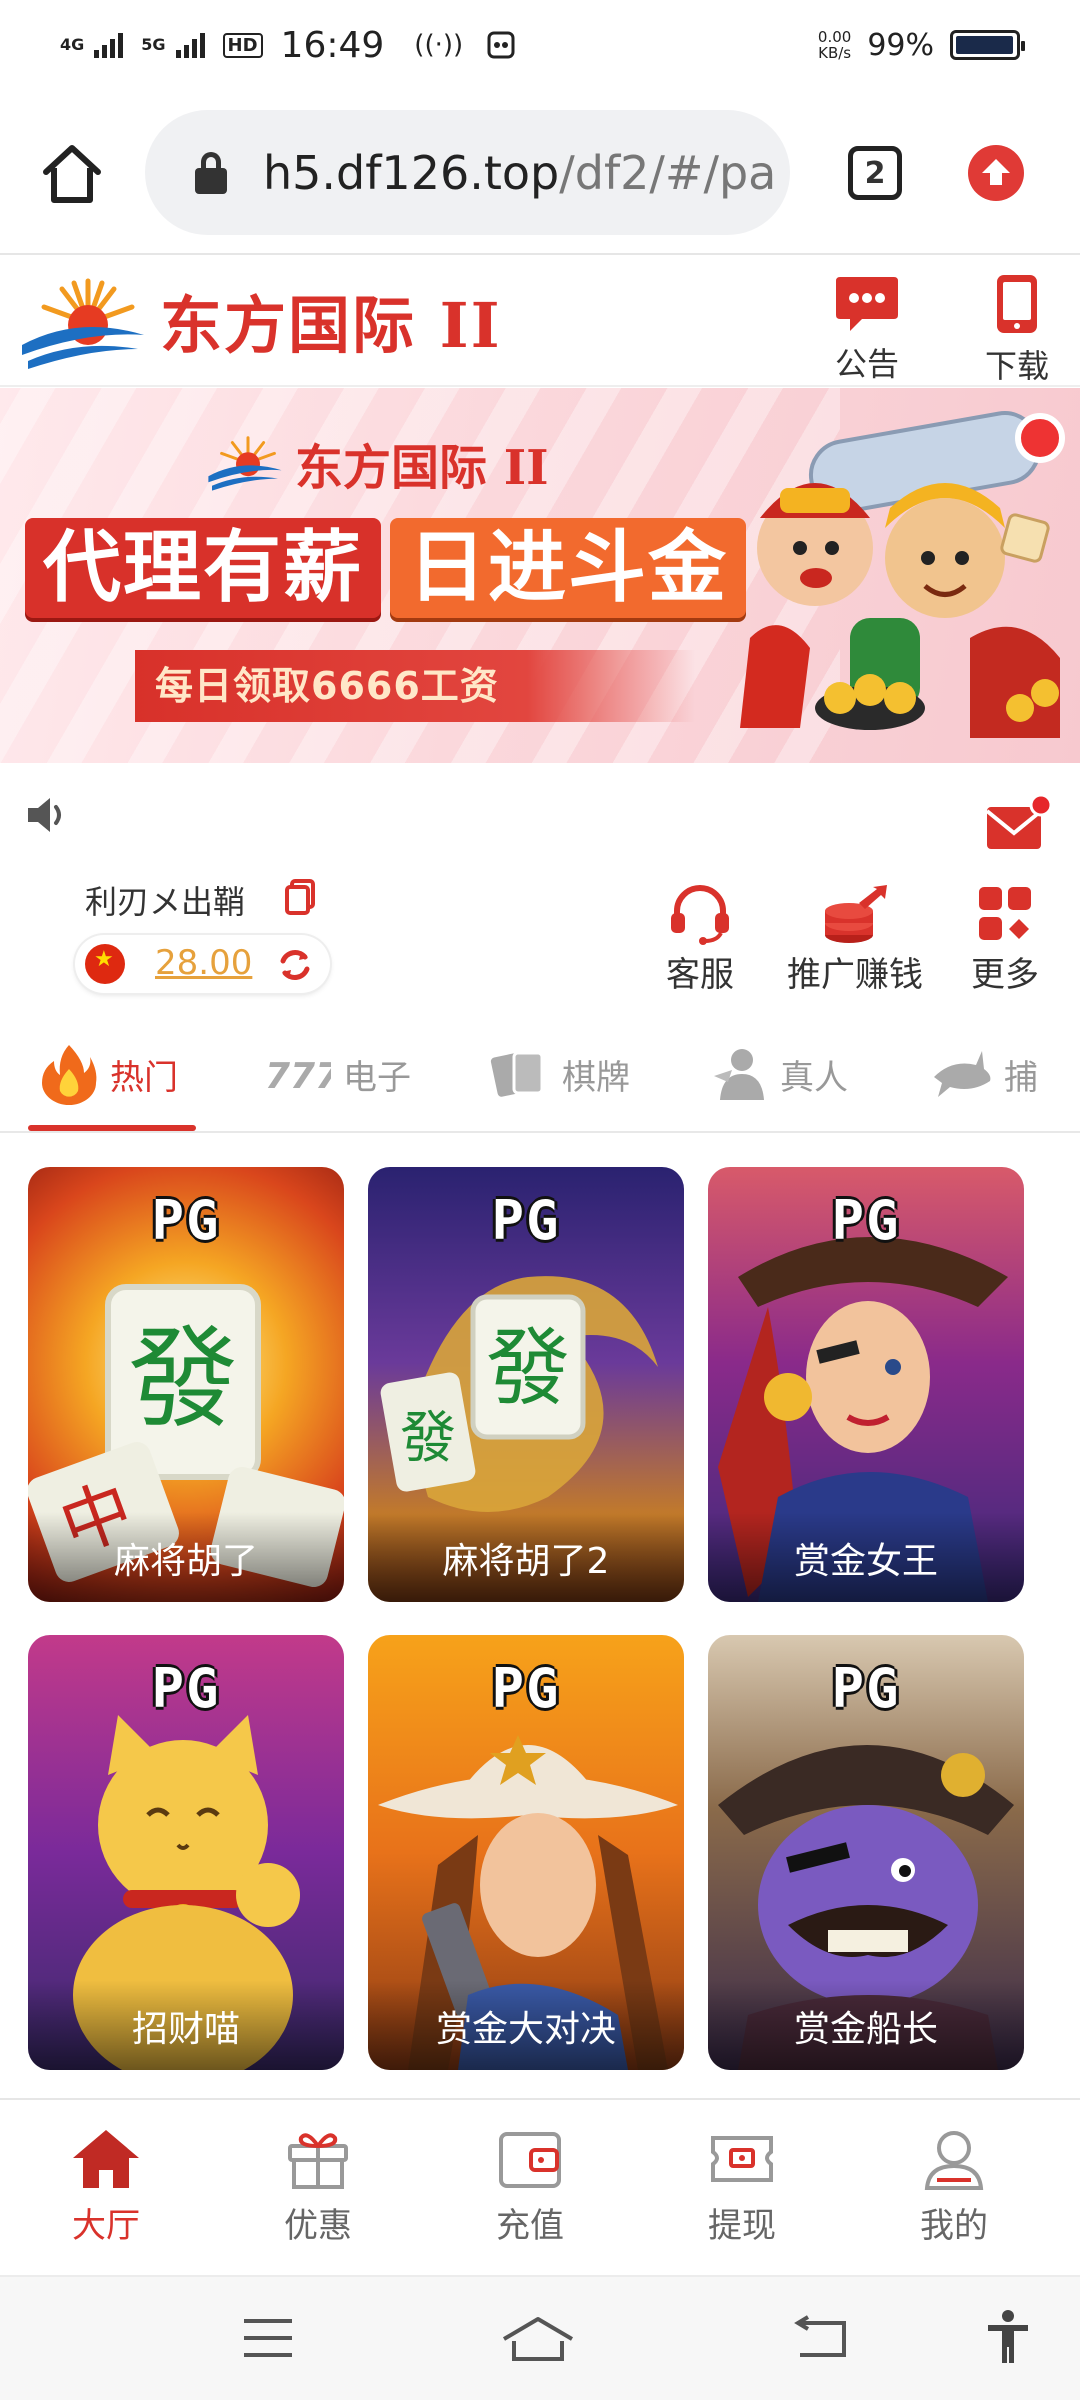 The width and height of the screenshot is (1080, 2400). What do you see at coordinates (501, 45) in the screenshot?
I see `vpn-icon` at bounding box center [501, 45].